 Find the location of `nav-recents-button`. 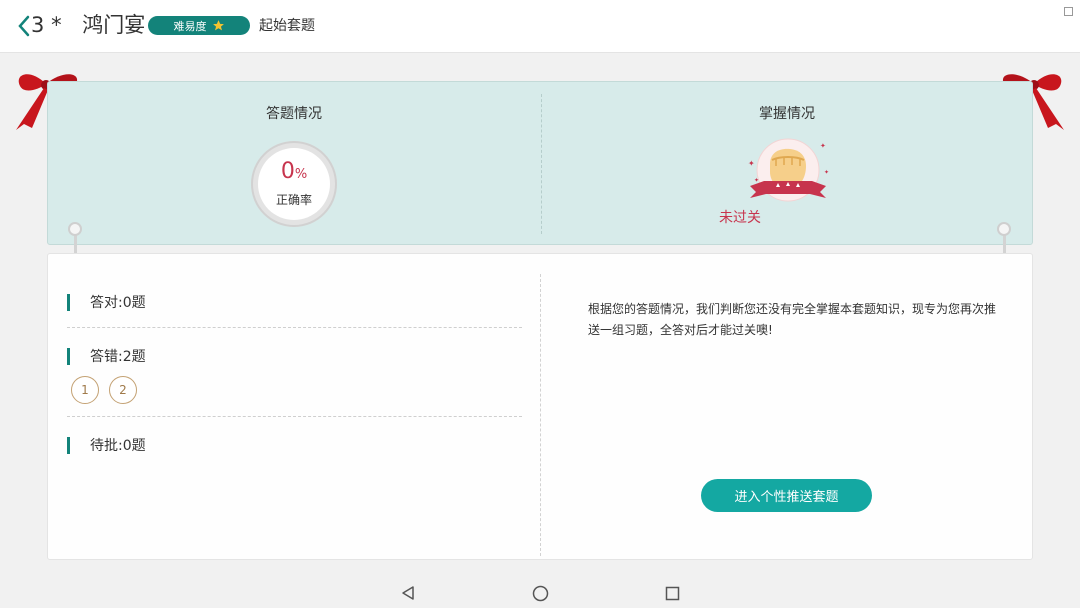

nav-recents-button is located at coordinates (672, 593).